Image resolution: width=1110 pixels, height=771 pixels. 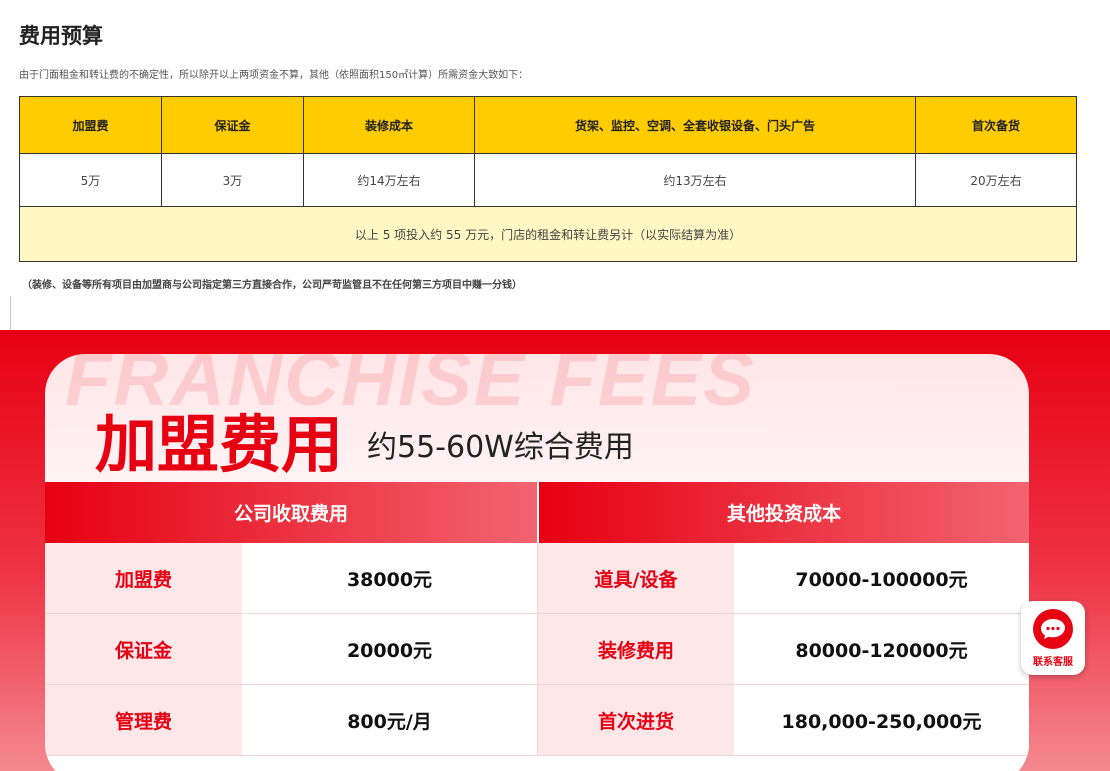 I want to click on fee-label: 保证金, so click(x=143, y=649).